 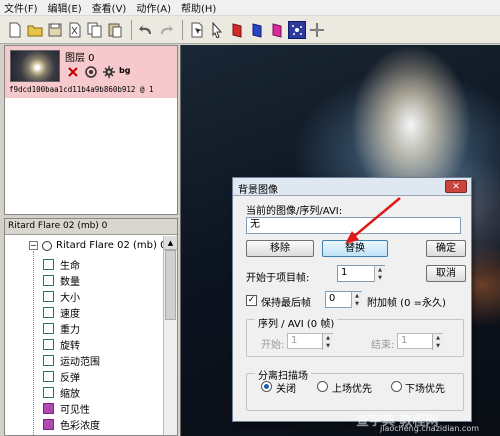 I want to click on tree-item-size: 大小, so click(x=61, y=296).